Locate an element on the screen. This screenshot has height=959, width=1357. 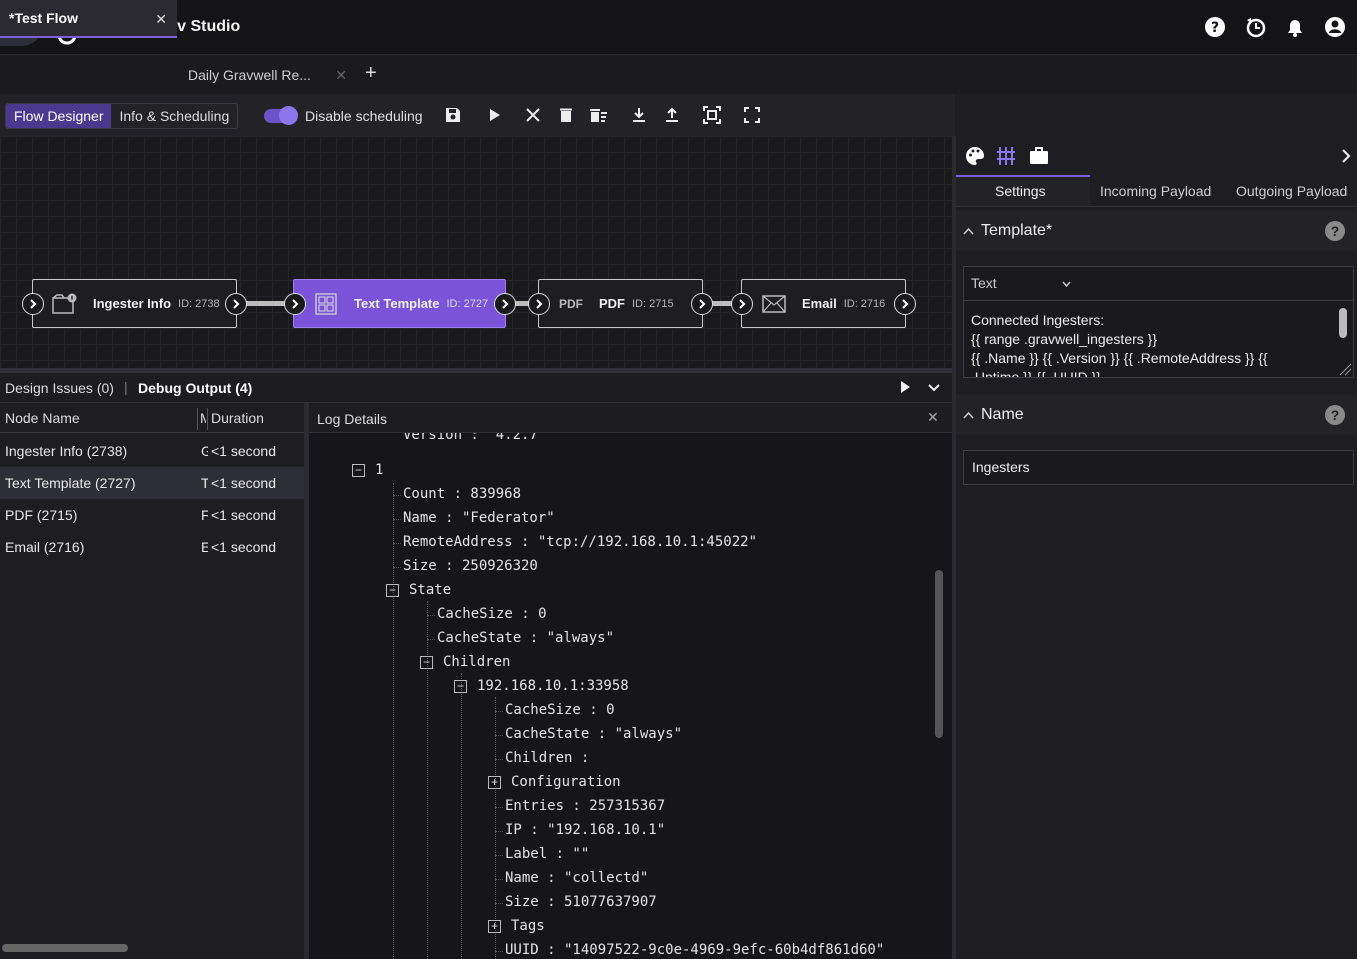
name-input: Ingesters is located at coordinates (1158, 467).